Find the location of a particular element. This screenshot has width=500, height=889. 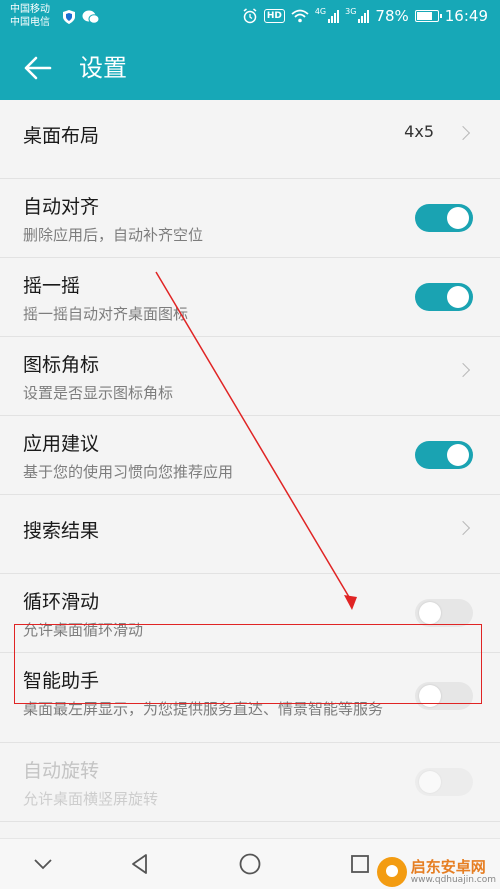

smart-assistant-toggle is located at coordinates (444, 696).